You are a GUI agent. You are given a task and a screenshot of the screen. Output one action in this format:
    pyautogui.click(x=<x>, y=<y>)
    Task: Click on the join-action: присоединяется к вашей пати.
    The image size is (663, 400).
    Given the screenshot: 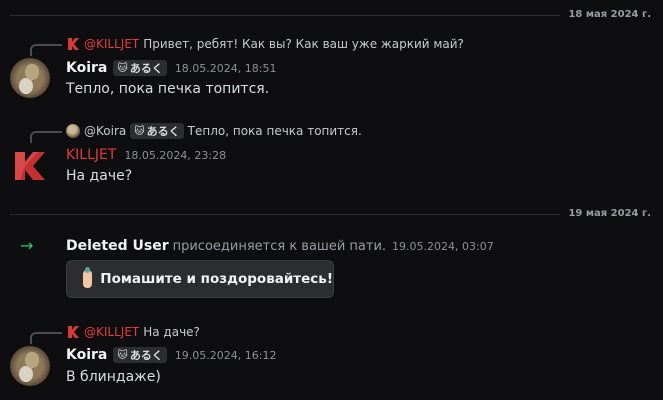 What is the action you would take?
    pyautogui.click(x=279, y=246)
    